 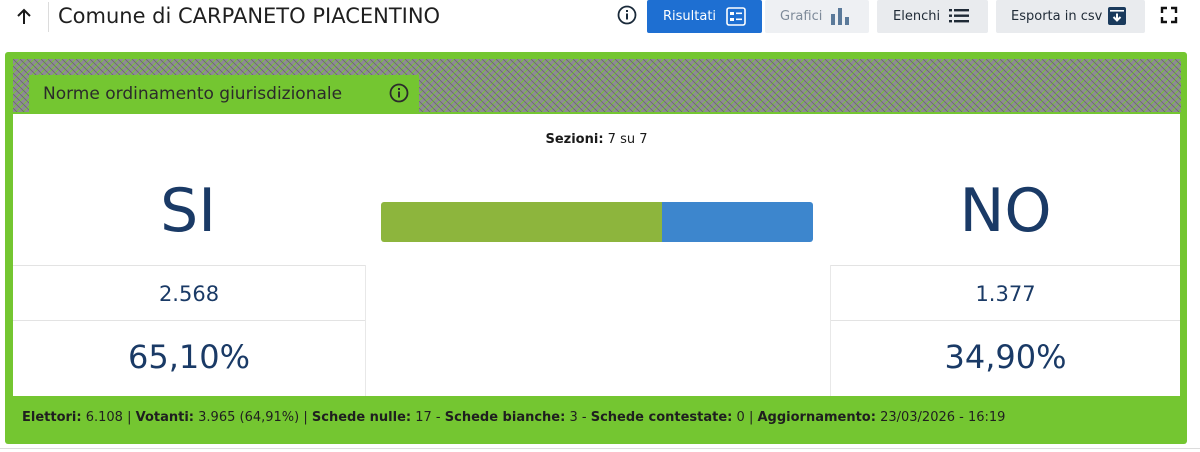 What do you see at coordinates (737, 222) in the screenshot?
I see `no-bar-segment` at bounding box center [737, 222].